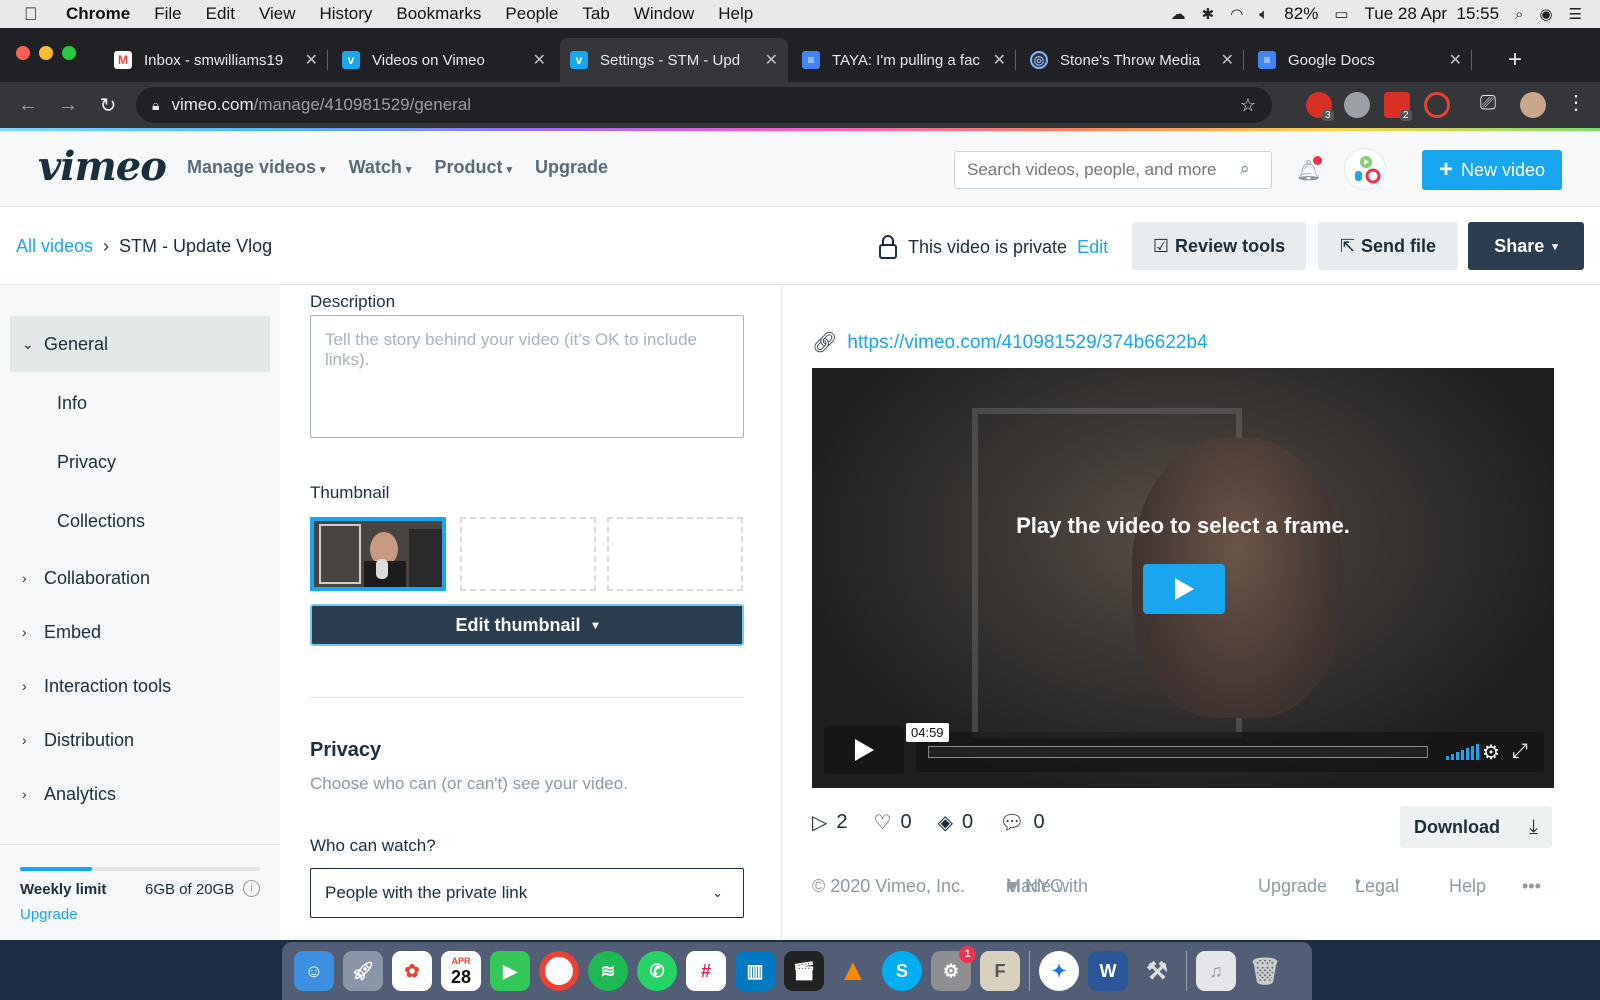 Image resolution: width=1600 pixels, height=1000 pixels. Describe the element at coordinates (72, 403) in the screenshot. I see `sidebar-item-info: Info` at that location.